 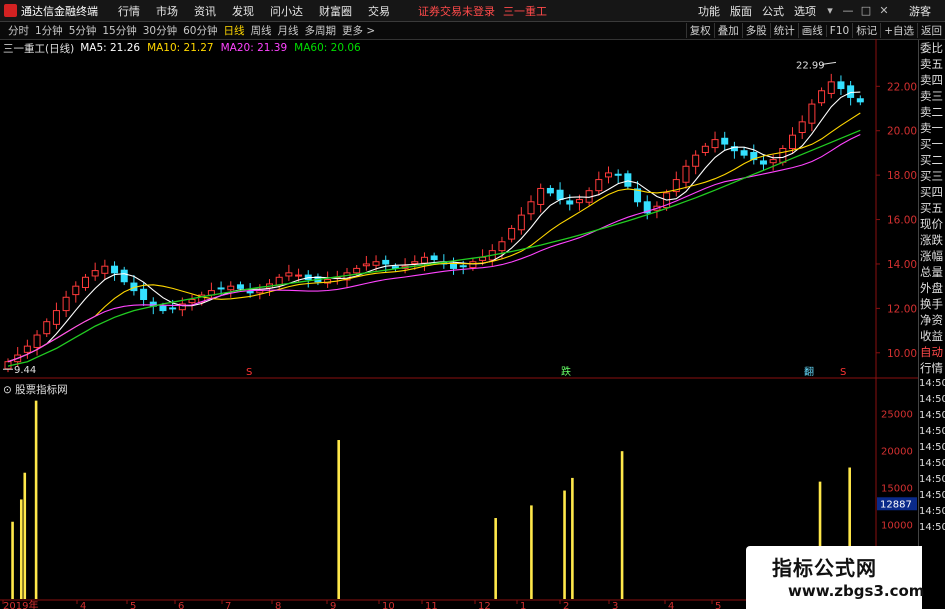 I want to click on side-item-15: 外盘, so click(x=932, y=288).